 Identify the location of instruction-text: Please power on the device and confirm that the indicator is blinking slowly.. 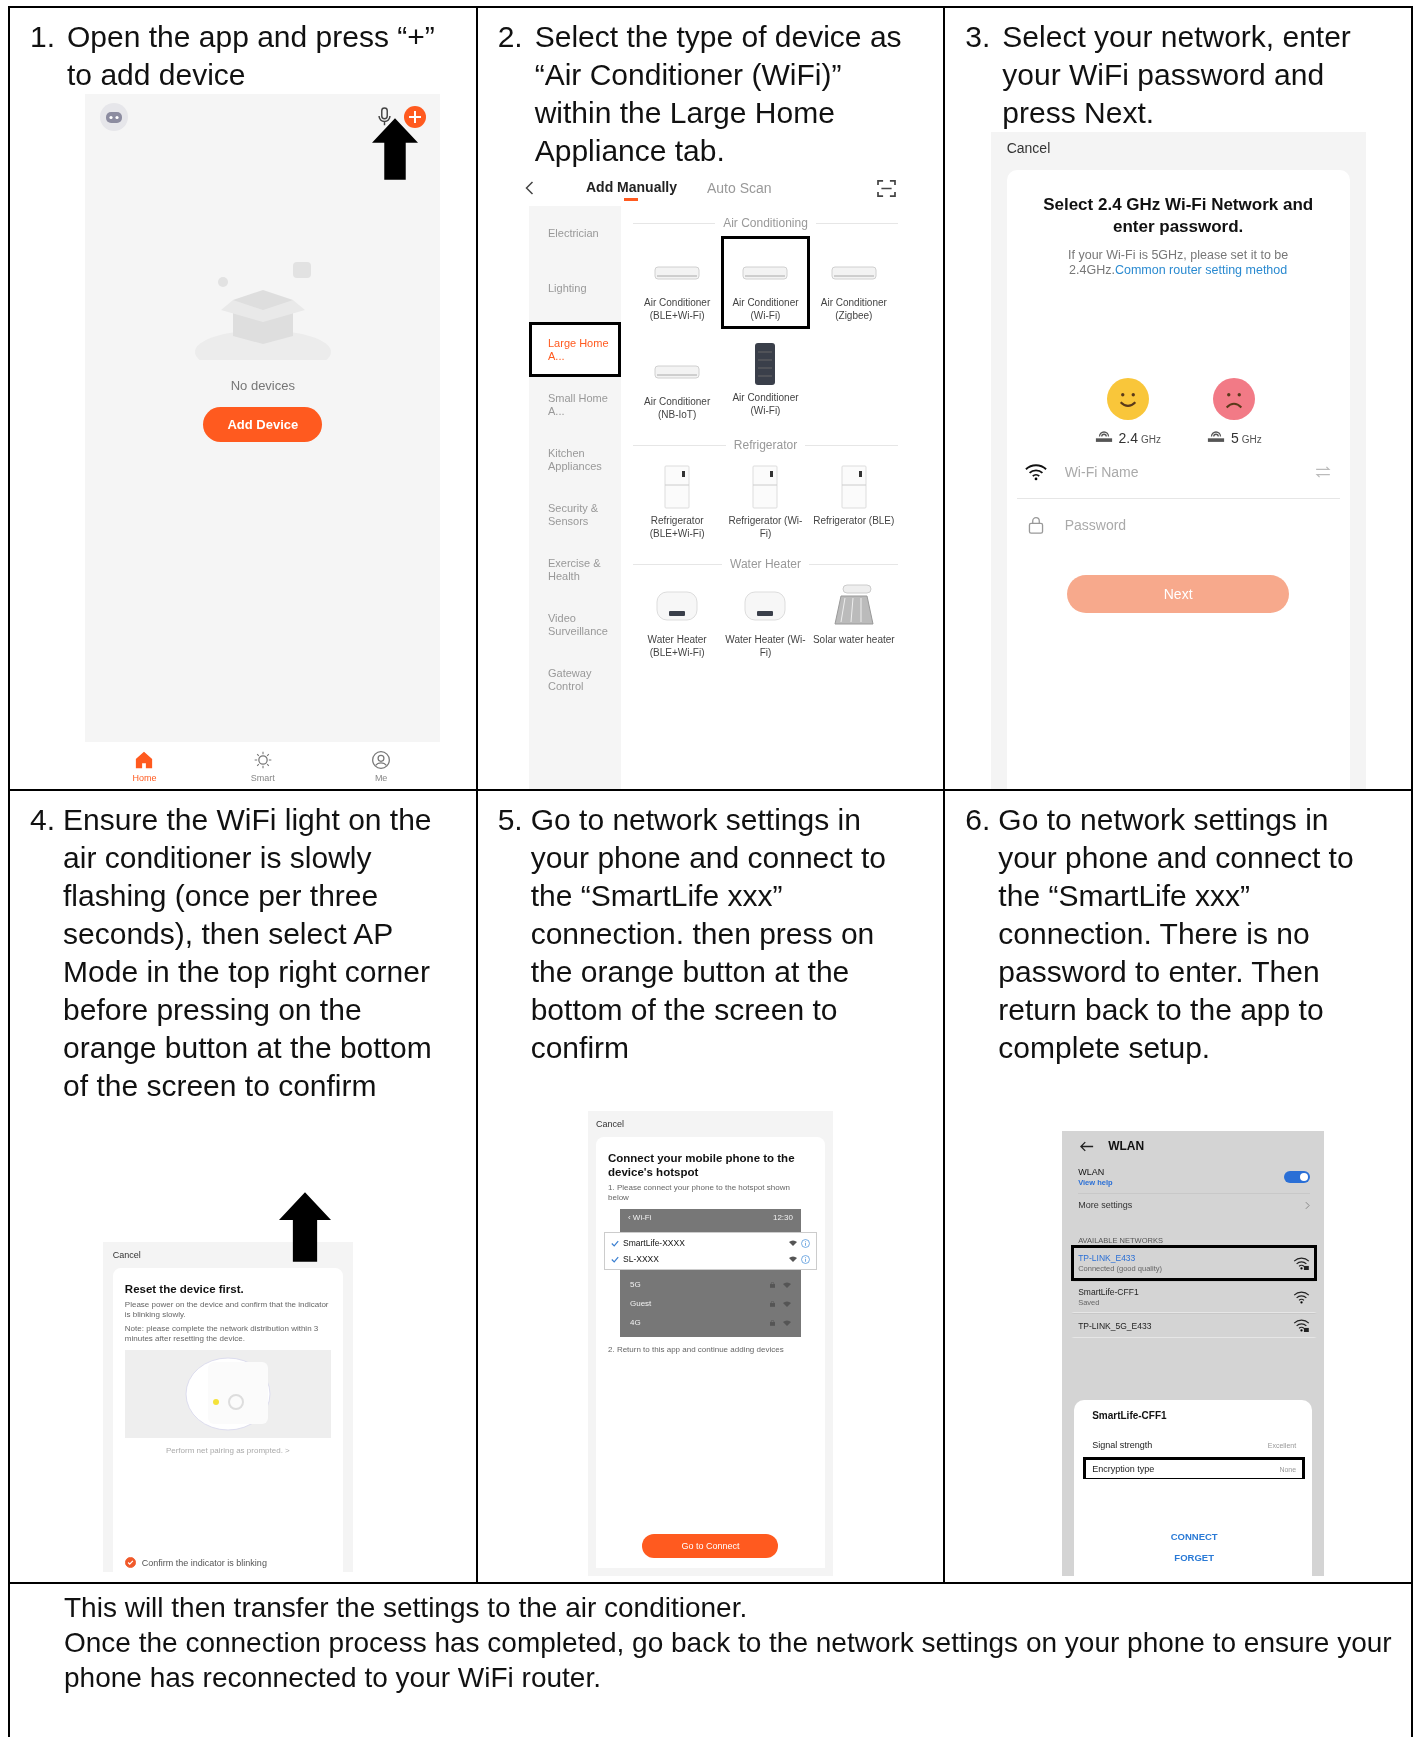
(227, 1310).